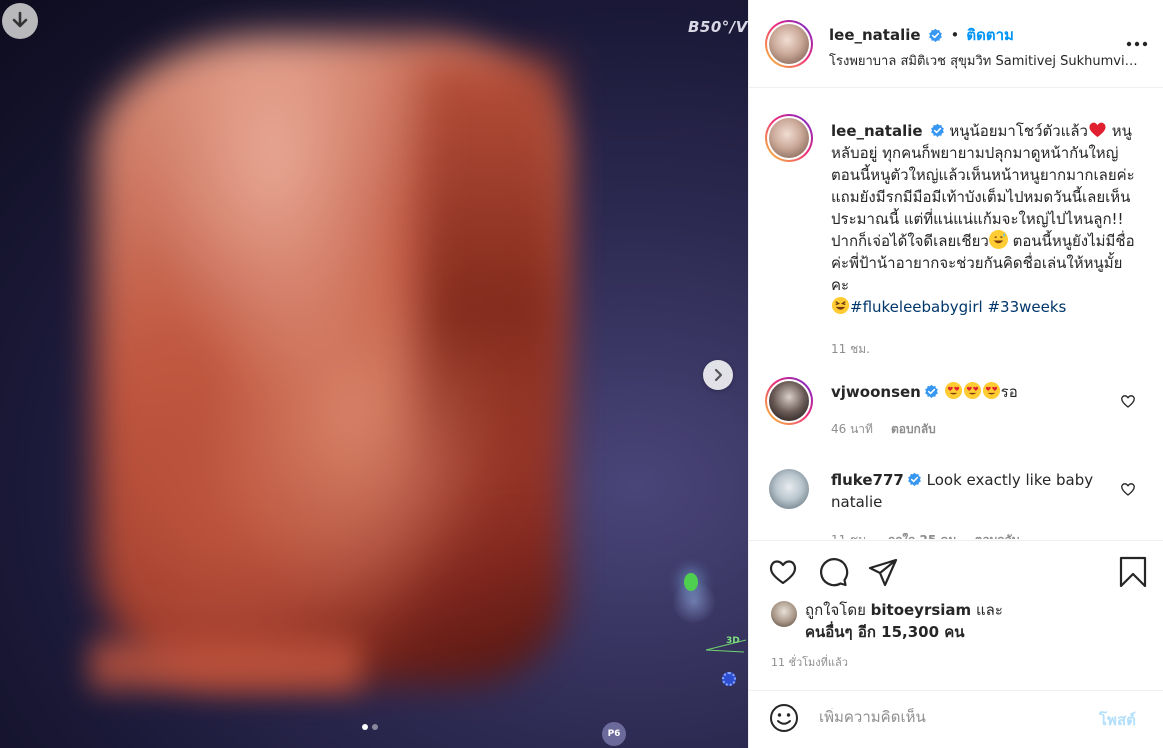  I want to click on save-button, so click(1133, 572).